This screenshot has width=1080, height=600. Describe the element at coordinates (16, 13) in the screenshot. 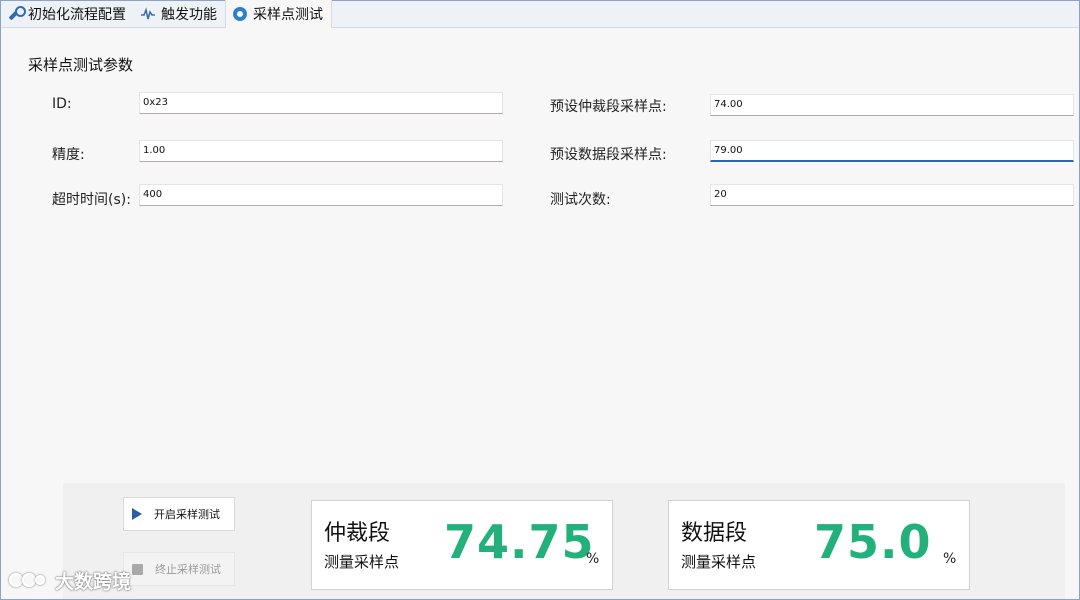

I see `wrench-icon` at that location.